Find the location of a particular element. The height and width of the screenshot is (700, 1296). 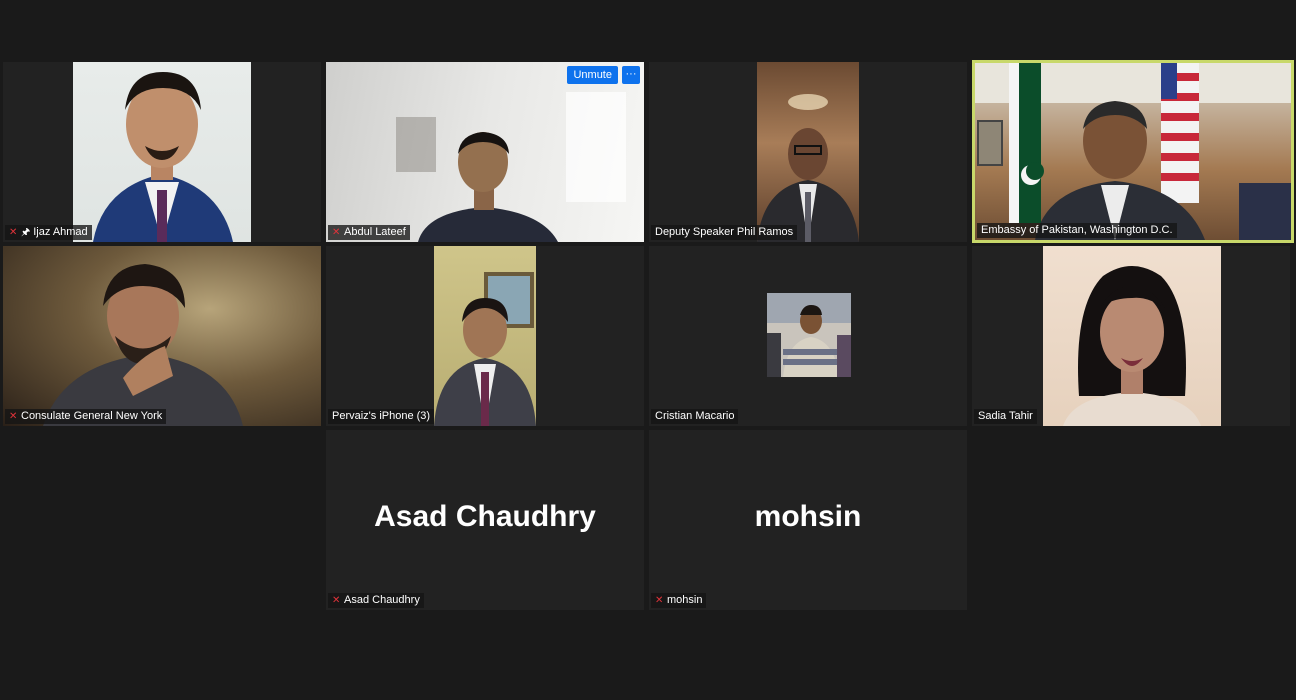

participant-tile-consulate-ny: ✕ Consulate General New York is located at coordinates (162, 336).